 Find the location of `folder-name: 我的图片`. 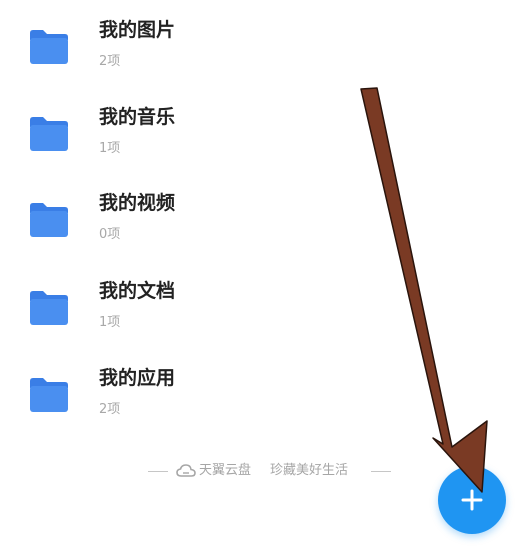

folder-name: 我的图片 is located at coordinates (137, 30).